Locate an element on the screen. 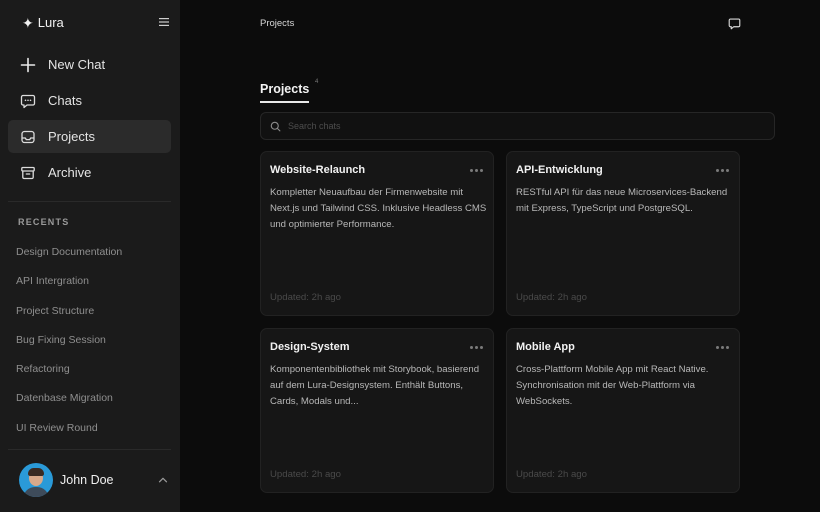 The height and width of the screenshot is (512, 820). sidebar-item-projects: Projects is located at coordinates (89, 136).